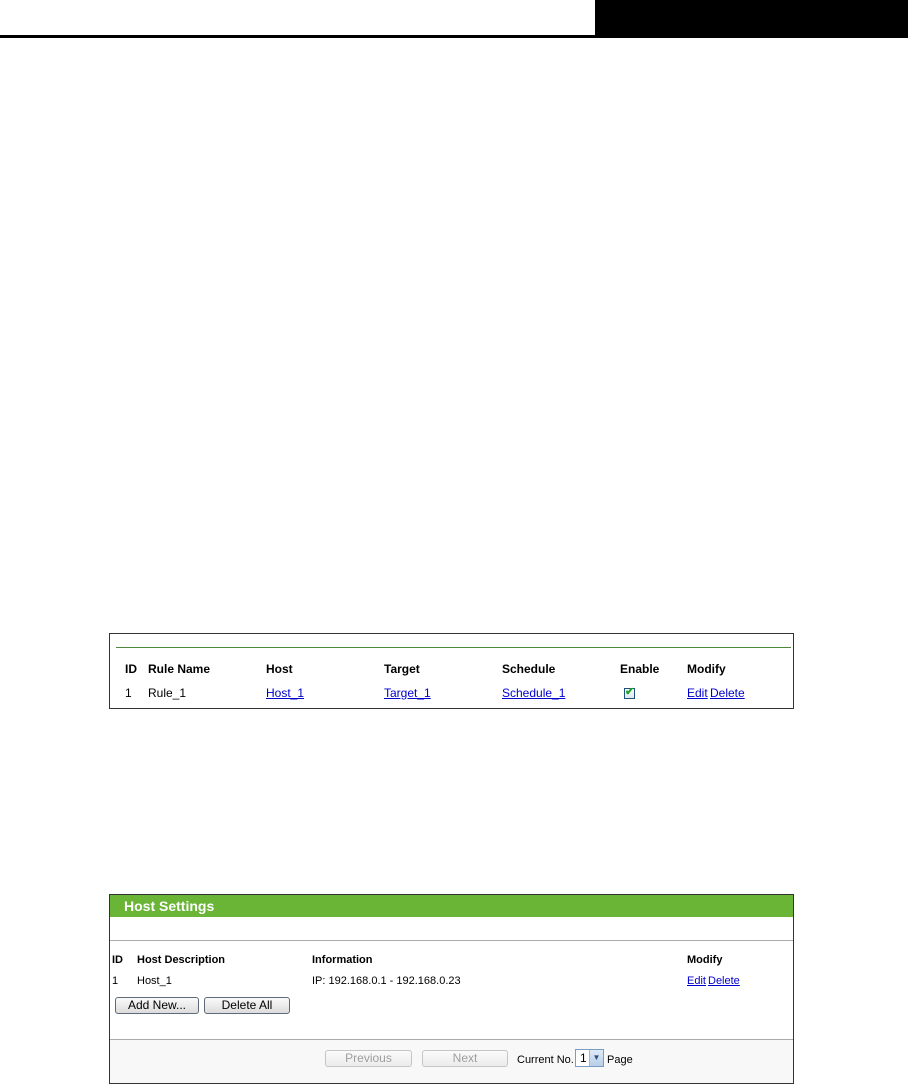 Image resolution: width=908 pixels, height=1085 pixels. Describe the element at coordinates (179, 669) in the screenshot. I see `rule-header-rule-name: Rule Name` at that location.